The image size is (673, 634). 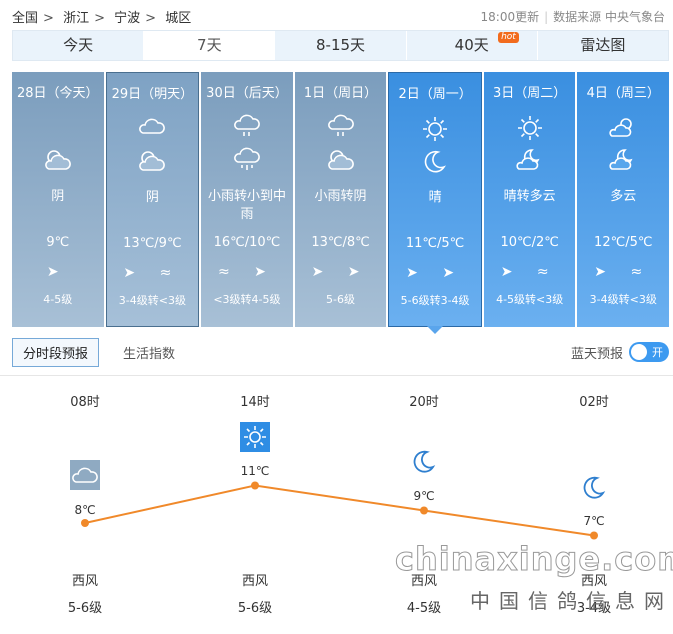 I want to click on day-temp: 12℃/5℃, so click(x=623, y=242).